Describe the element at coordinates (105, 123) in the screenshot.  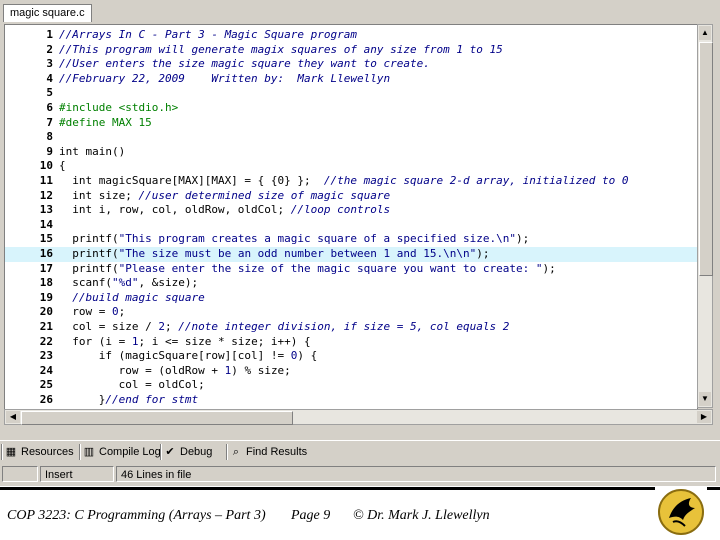
I see `code-text: #define MAX 15` at that location.